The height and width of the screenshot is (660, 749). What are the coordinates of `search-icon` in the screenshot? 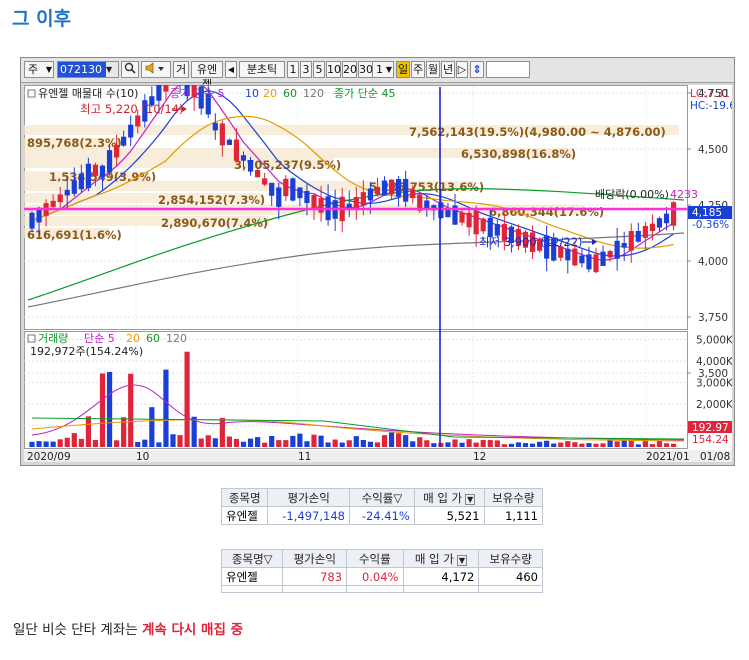 It's located at (130, 68).